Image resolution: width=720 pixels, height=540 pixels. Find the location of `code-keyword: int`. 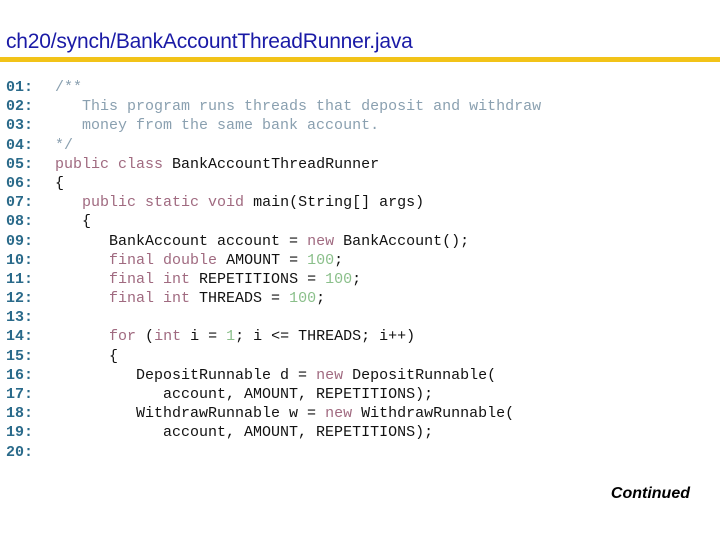

code-keyword: int is located at coordinates (168, 337).